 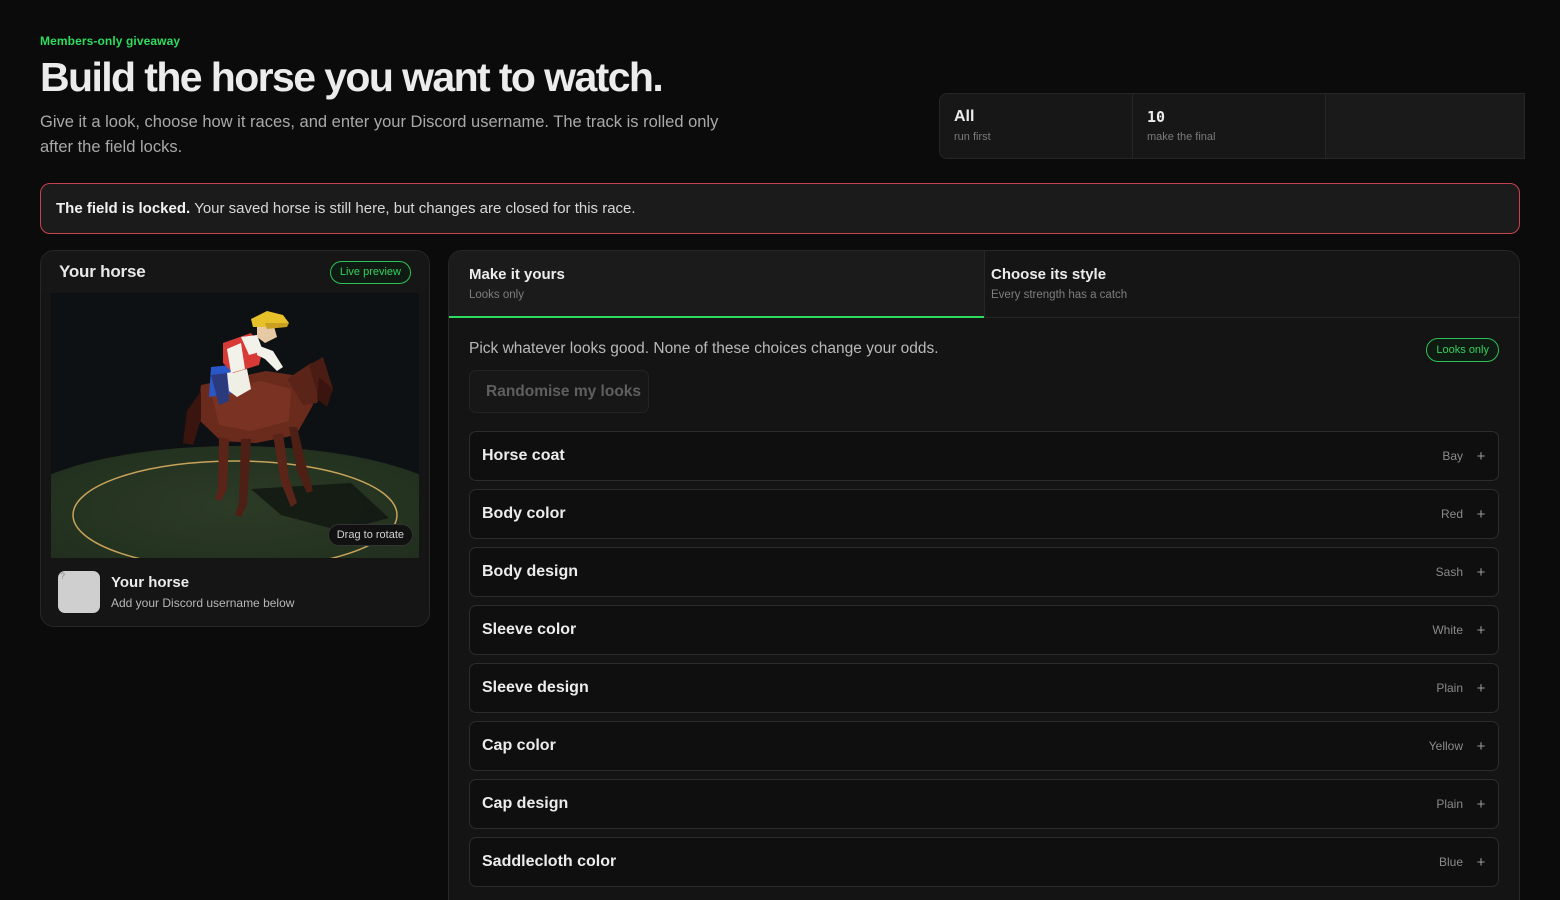 I want to click on option-label: Sleeve color, so click(x=529, y=629).